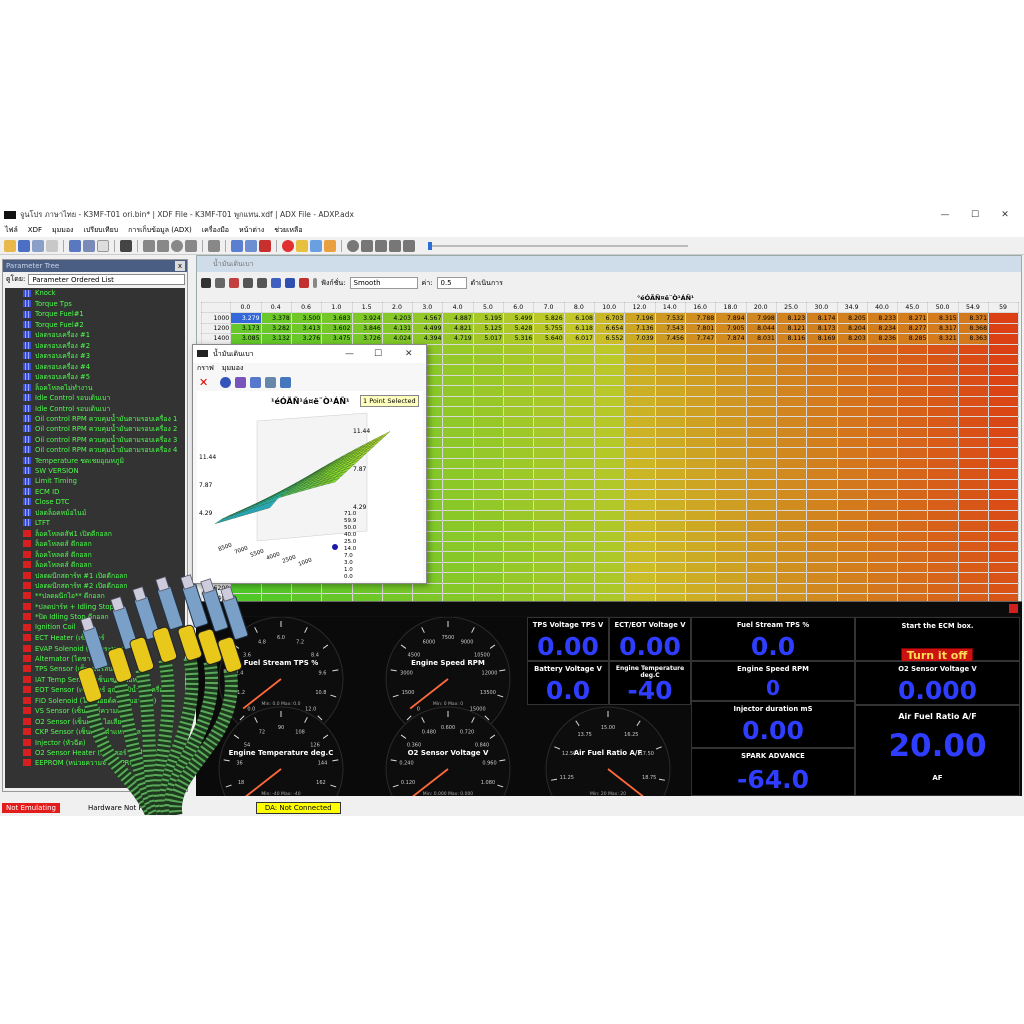 This screenshot has width=1024, height=1024. I want to click on table-cell: 5.640, so click(549, 339).